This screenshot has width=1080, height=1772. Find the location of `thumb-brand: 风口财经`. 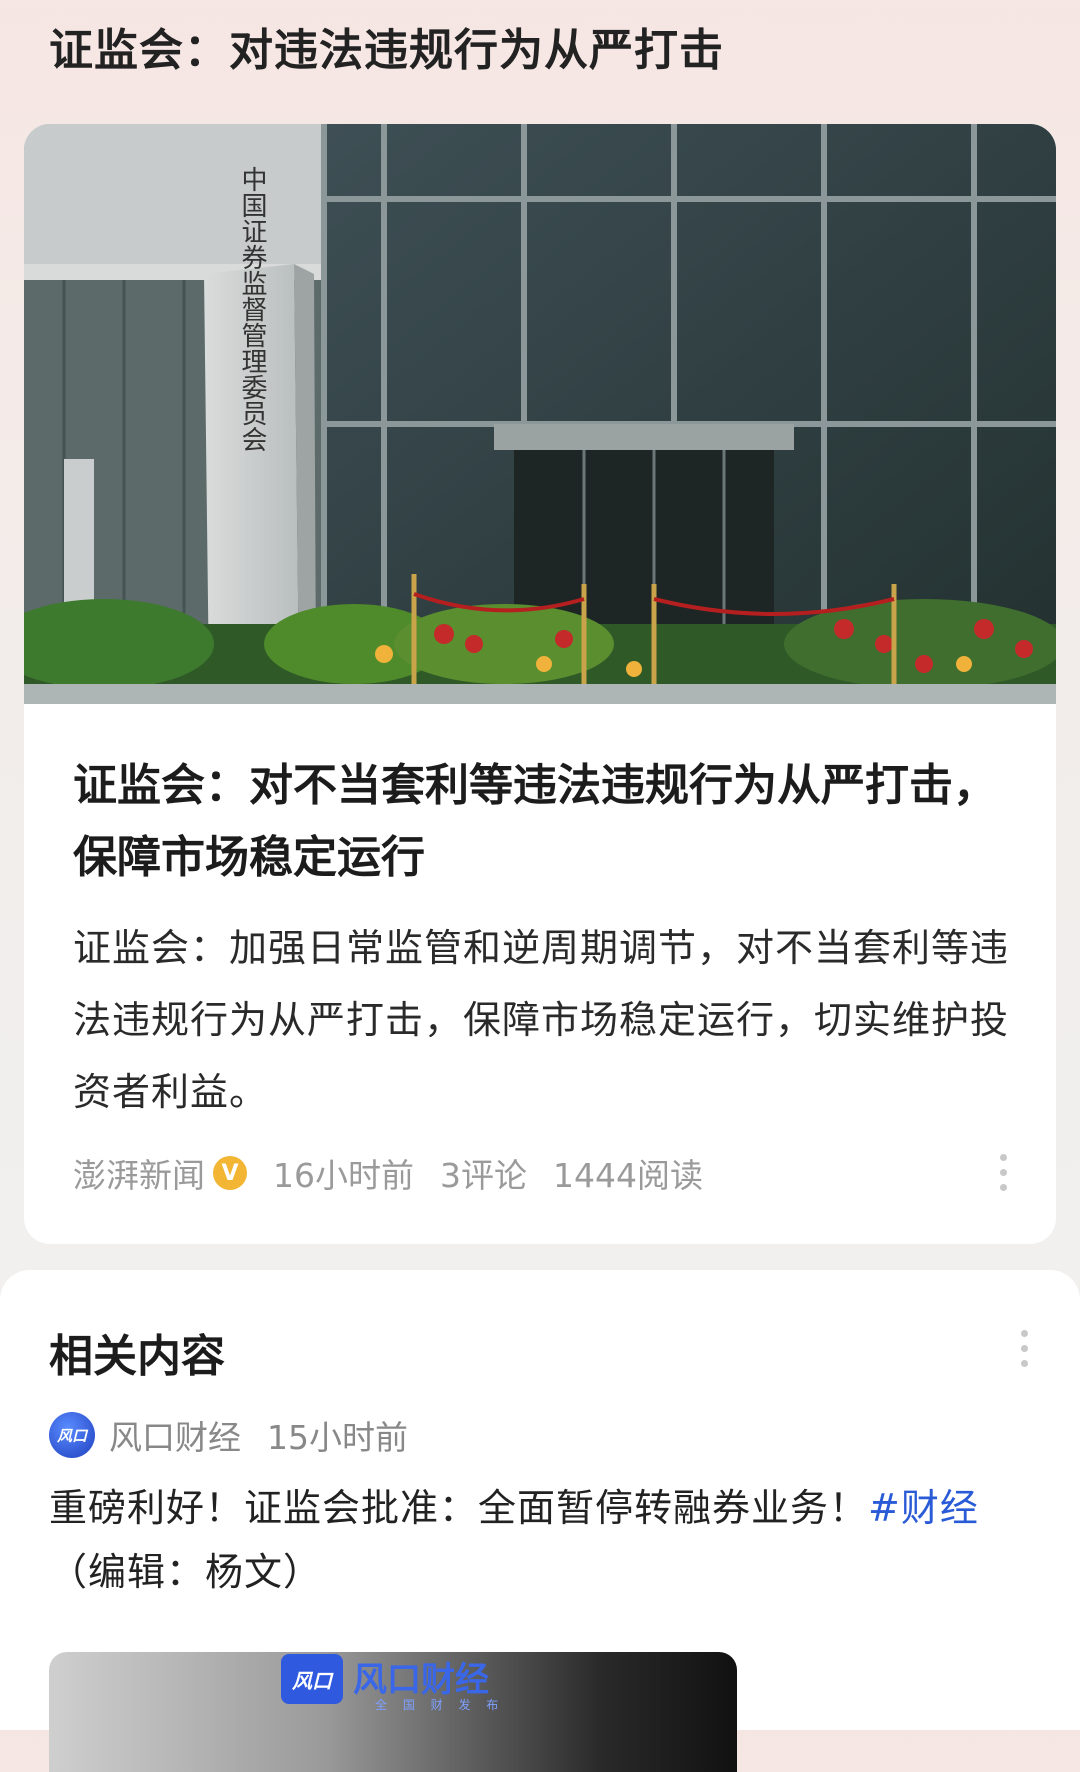

thumb-brand: 风口财经 is located at coordinates (421, 1680).